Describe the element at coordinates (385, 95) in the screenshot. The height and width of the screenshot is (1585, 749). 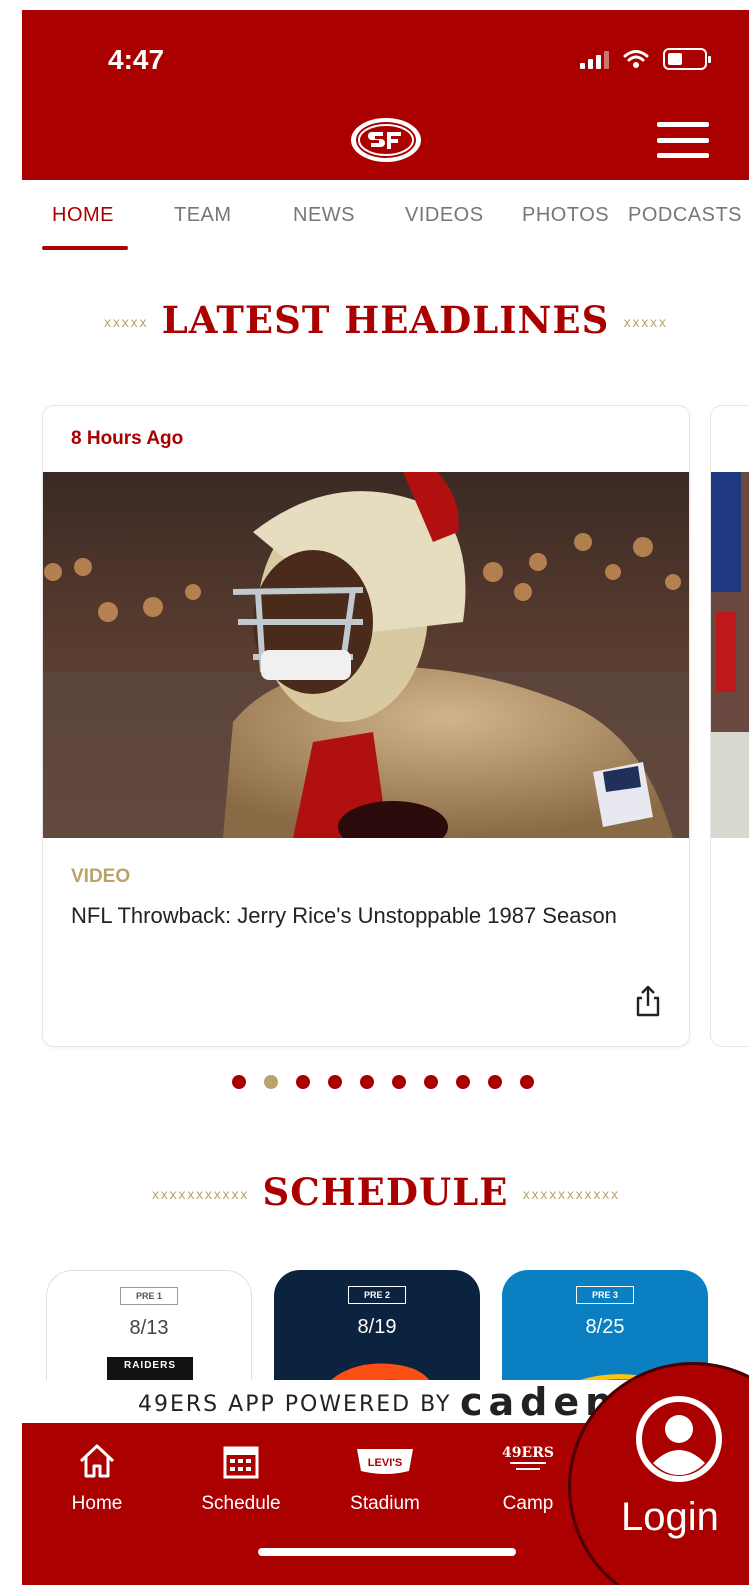
I see `app-header: 4:47` at that location.